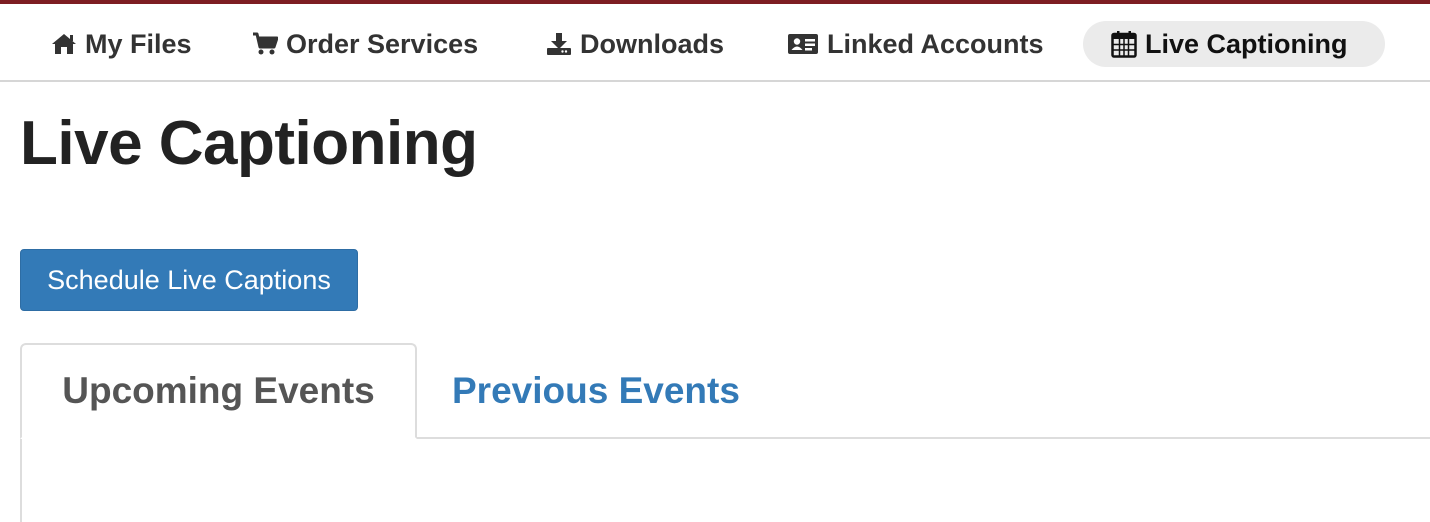 The height and width of the screenshot is (522, 1430). Describe the element at coordinates (1124, 44) in the screenshot. I see `calendar-icon` at that location.